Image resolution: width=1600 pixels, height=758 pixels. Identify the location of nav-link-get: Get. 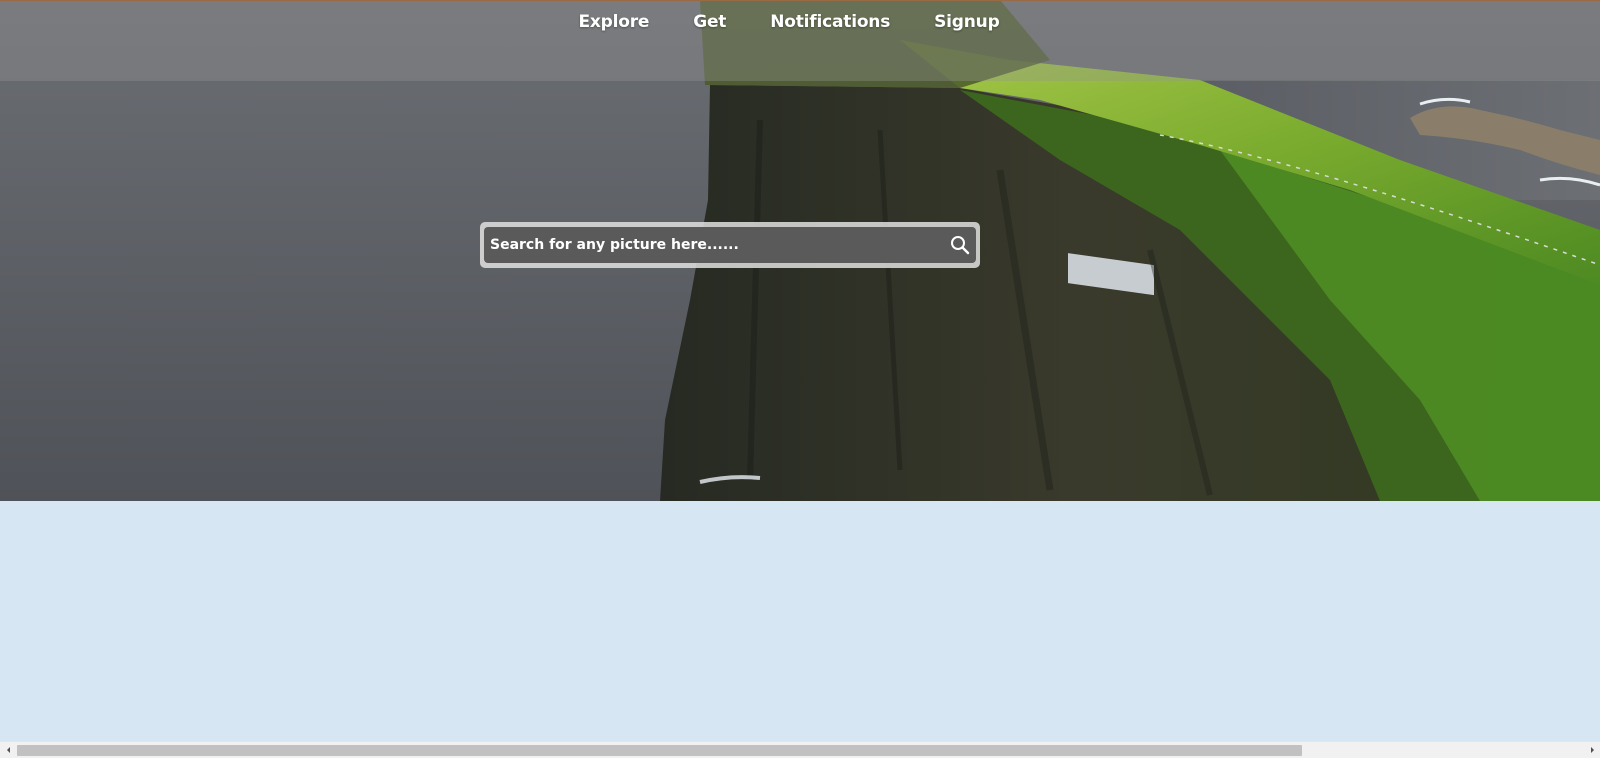
(709, 22).